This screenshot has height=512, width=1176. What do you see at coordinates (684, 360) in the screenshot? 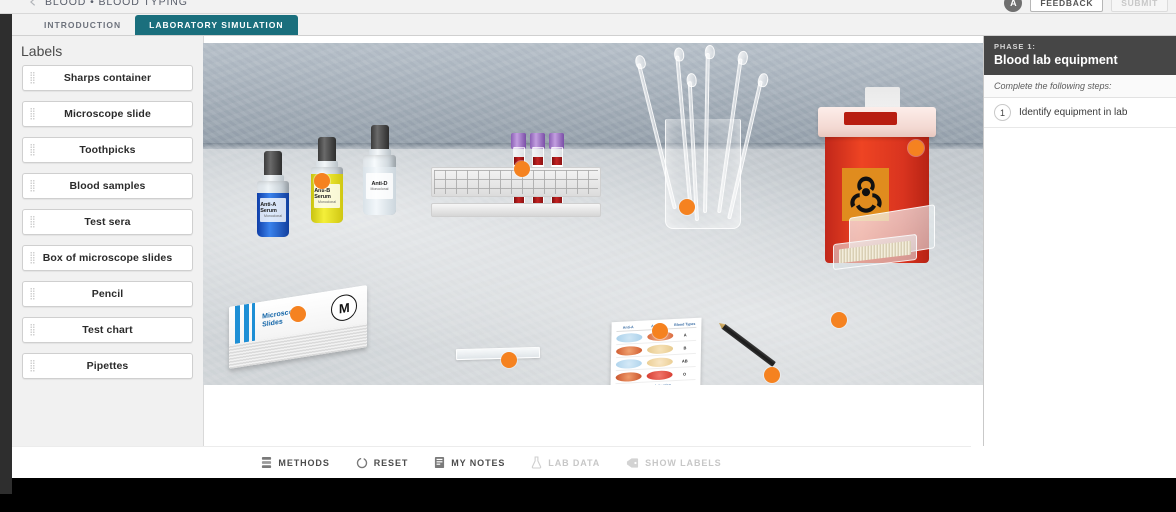
I see `test-chart-type: AB` at bounding box center [684, 360].